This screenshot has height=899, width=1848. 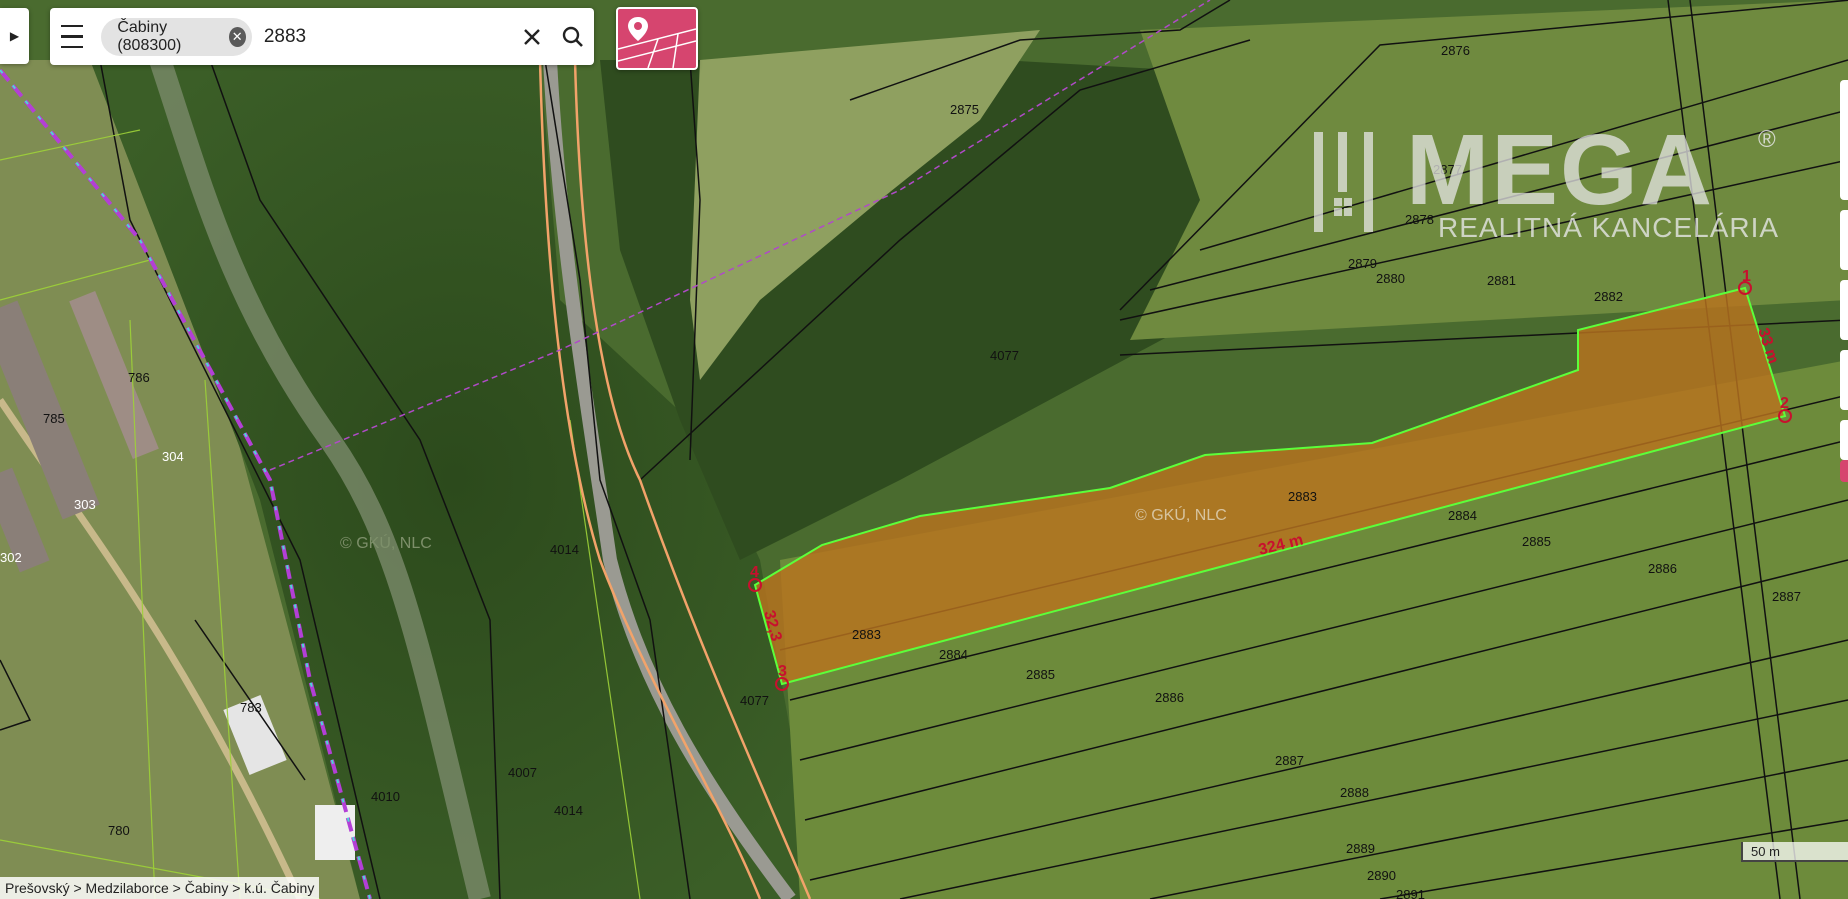 I want to click on parcel-label: 4007, so click(x=522, y=772).